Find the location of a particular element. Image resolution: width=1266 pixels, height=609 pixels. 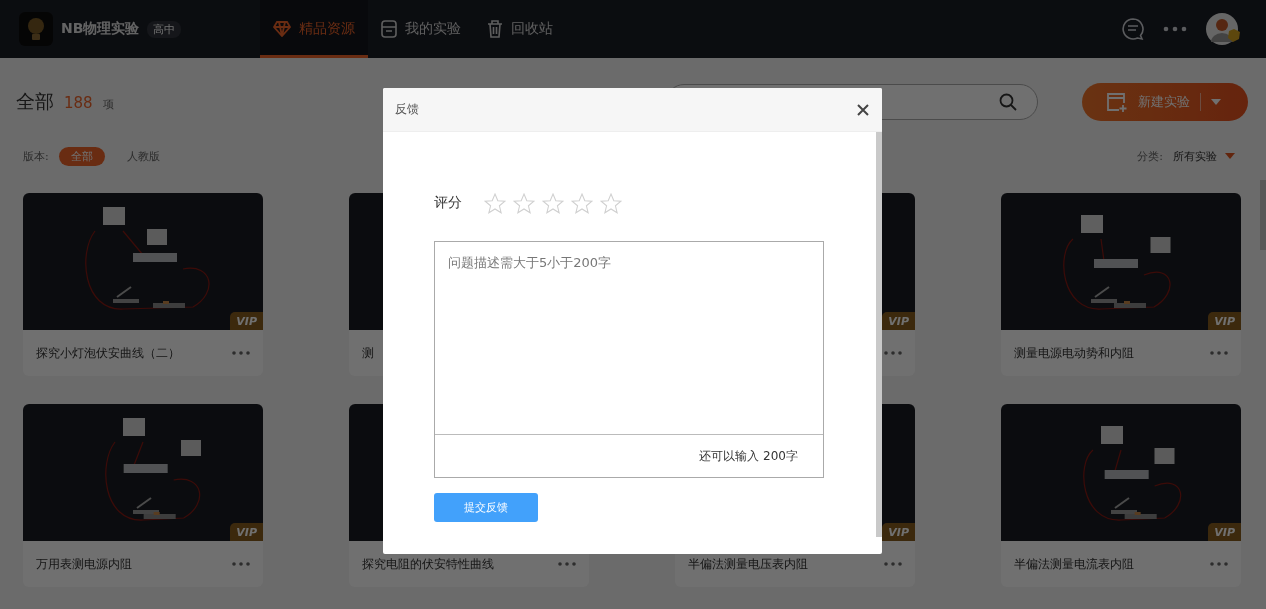

dialog-title: 反馈 is located at coordinates (407, 109).